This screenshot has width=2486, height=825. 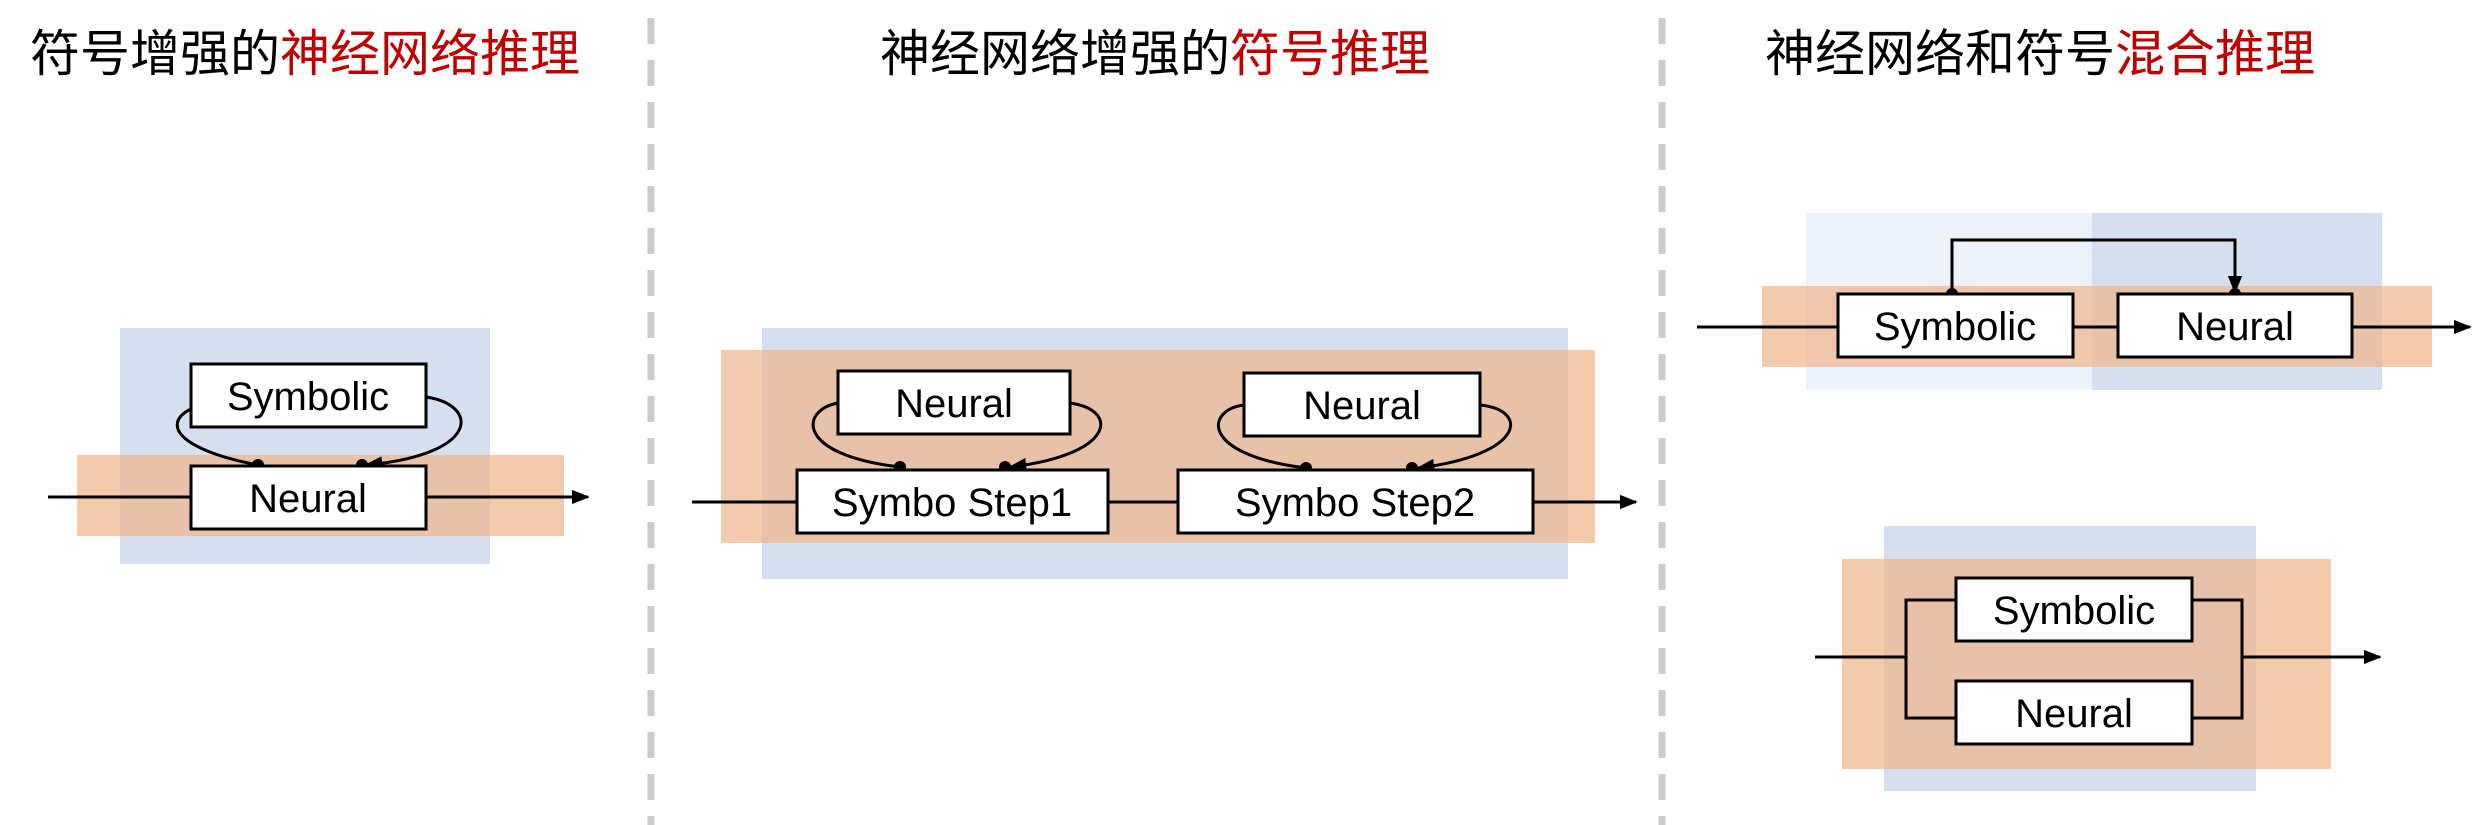 What do you see at coordinates (952, 503) in the screenshot?
I see `symbo-step1-label: Symbo Step1` at bounding box center [952, 503].